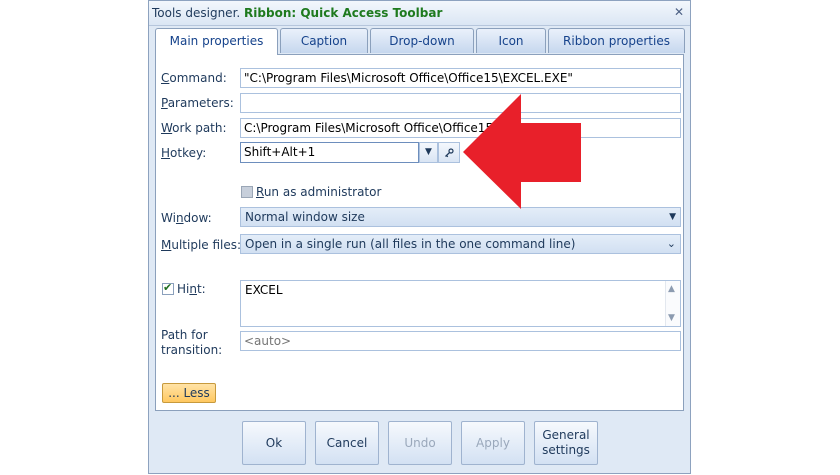  I want to click on general-settings-button: General settings, so click(566, 443).